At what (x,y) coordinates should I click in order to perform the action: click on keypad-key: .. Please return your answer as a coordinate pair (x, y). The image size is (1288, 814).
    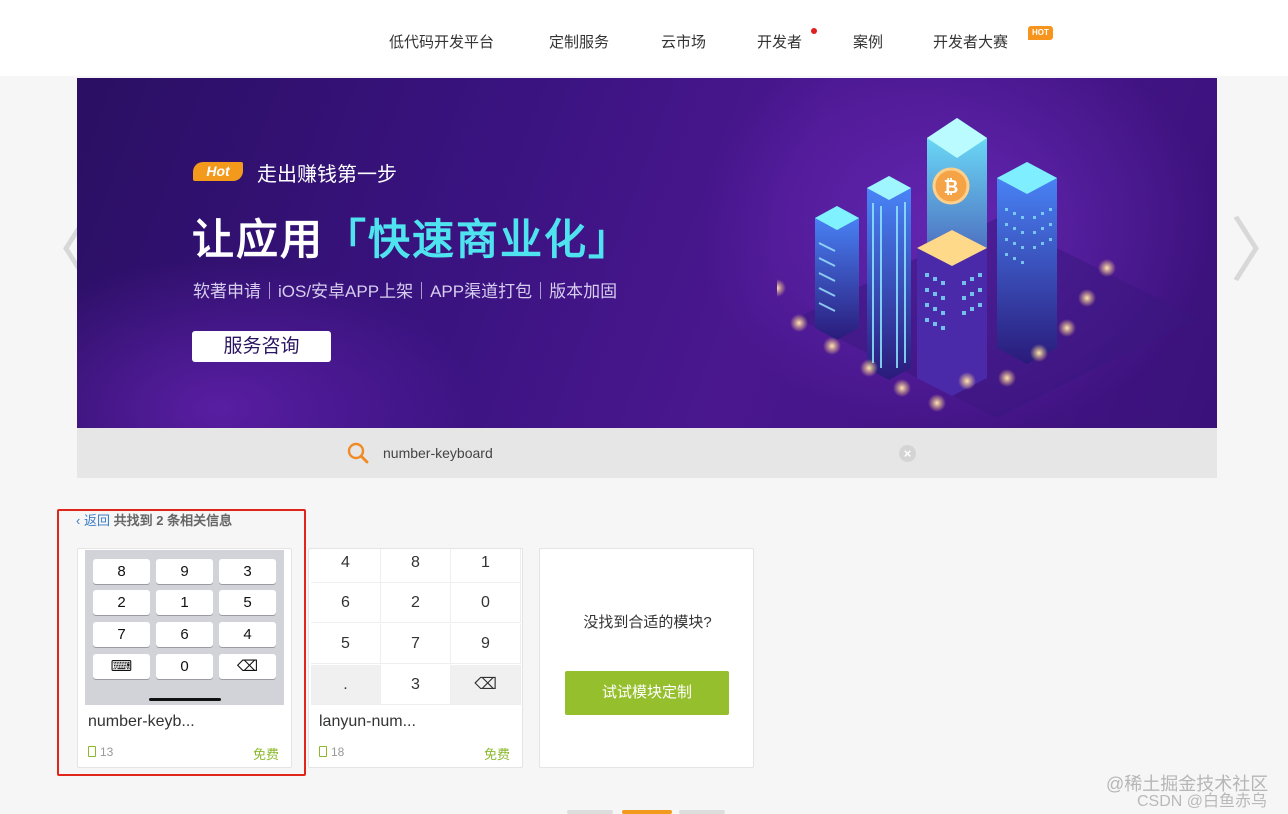
    Looking at the image, I should click on (346, 685).